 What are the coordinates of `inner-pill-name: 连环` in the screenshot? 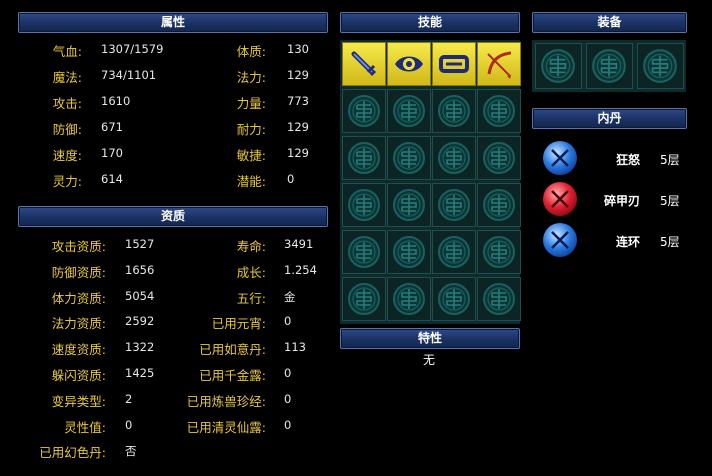 It's located at (627, 242).